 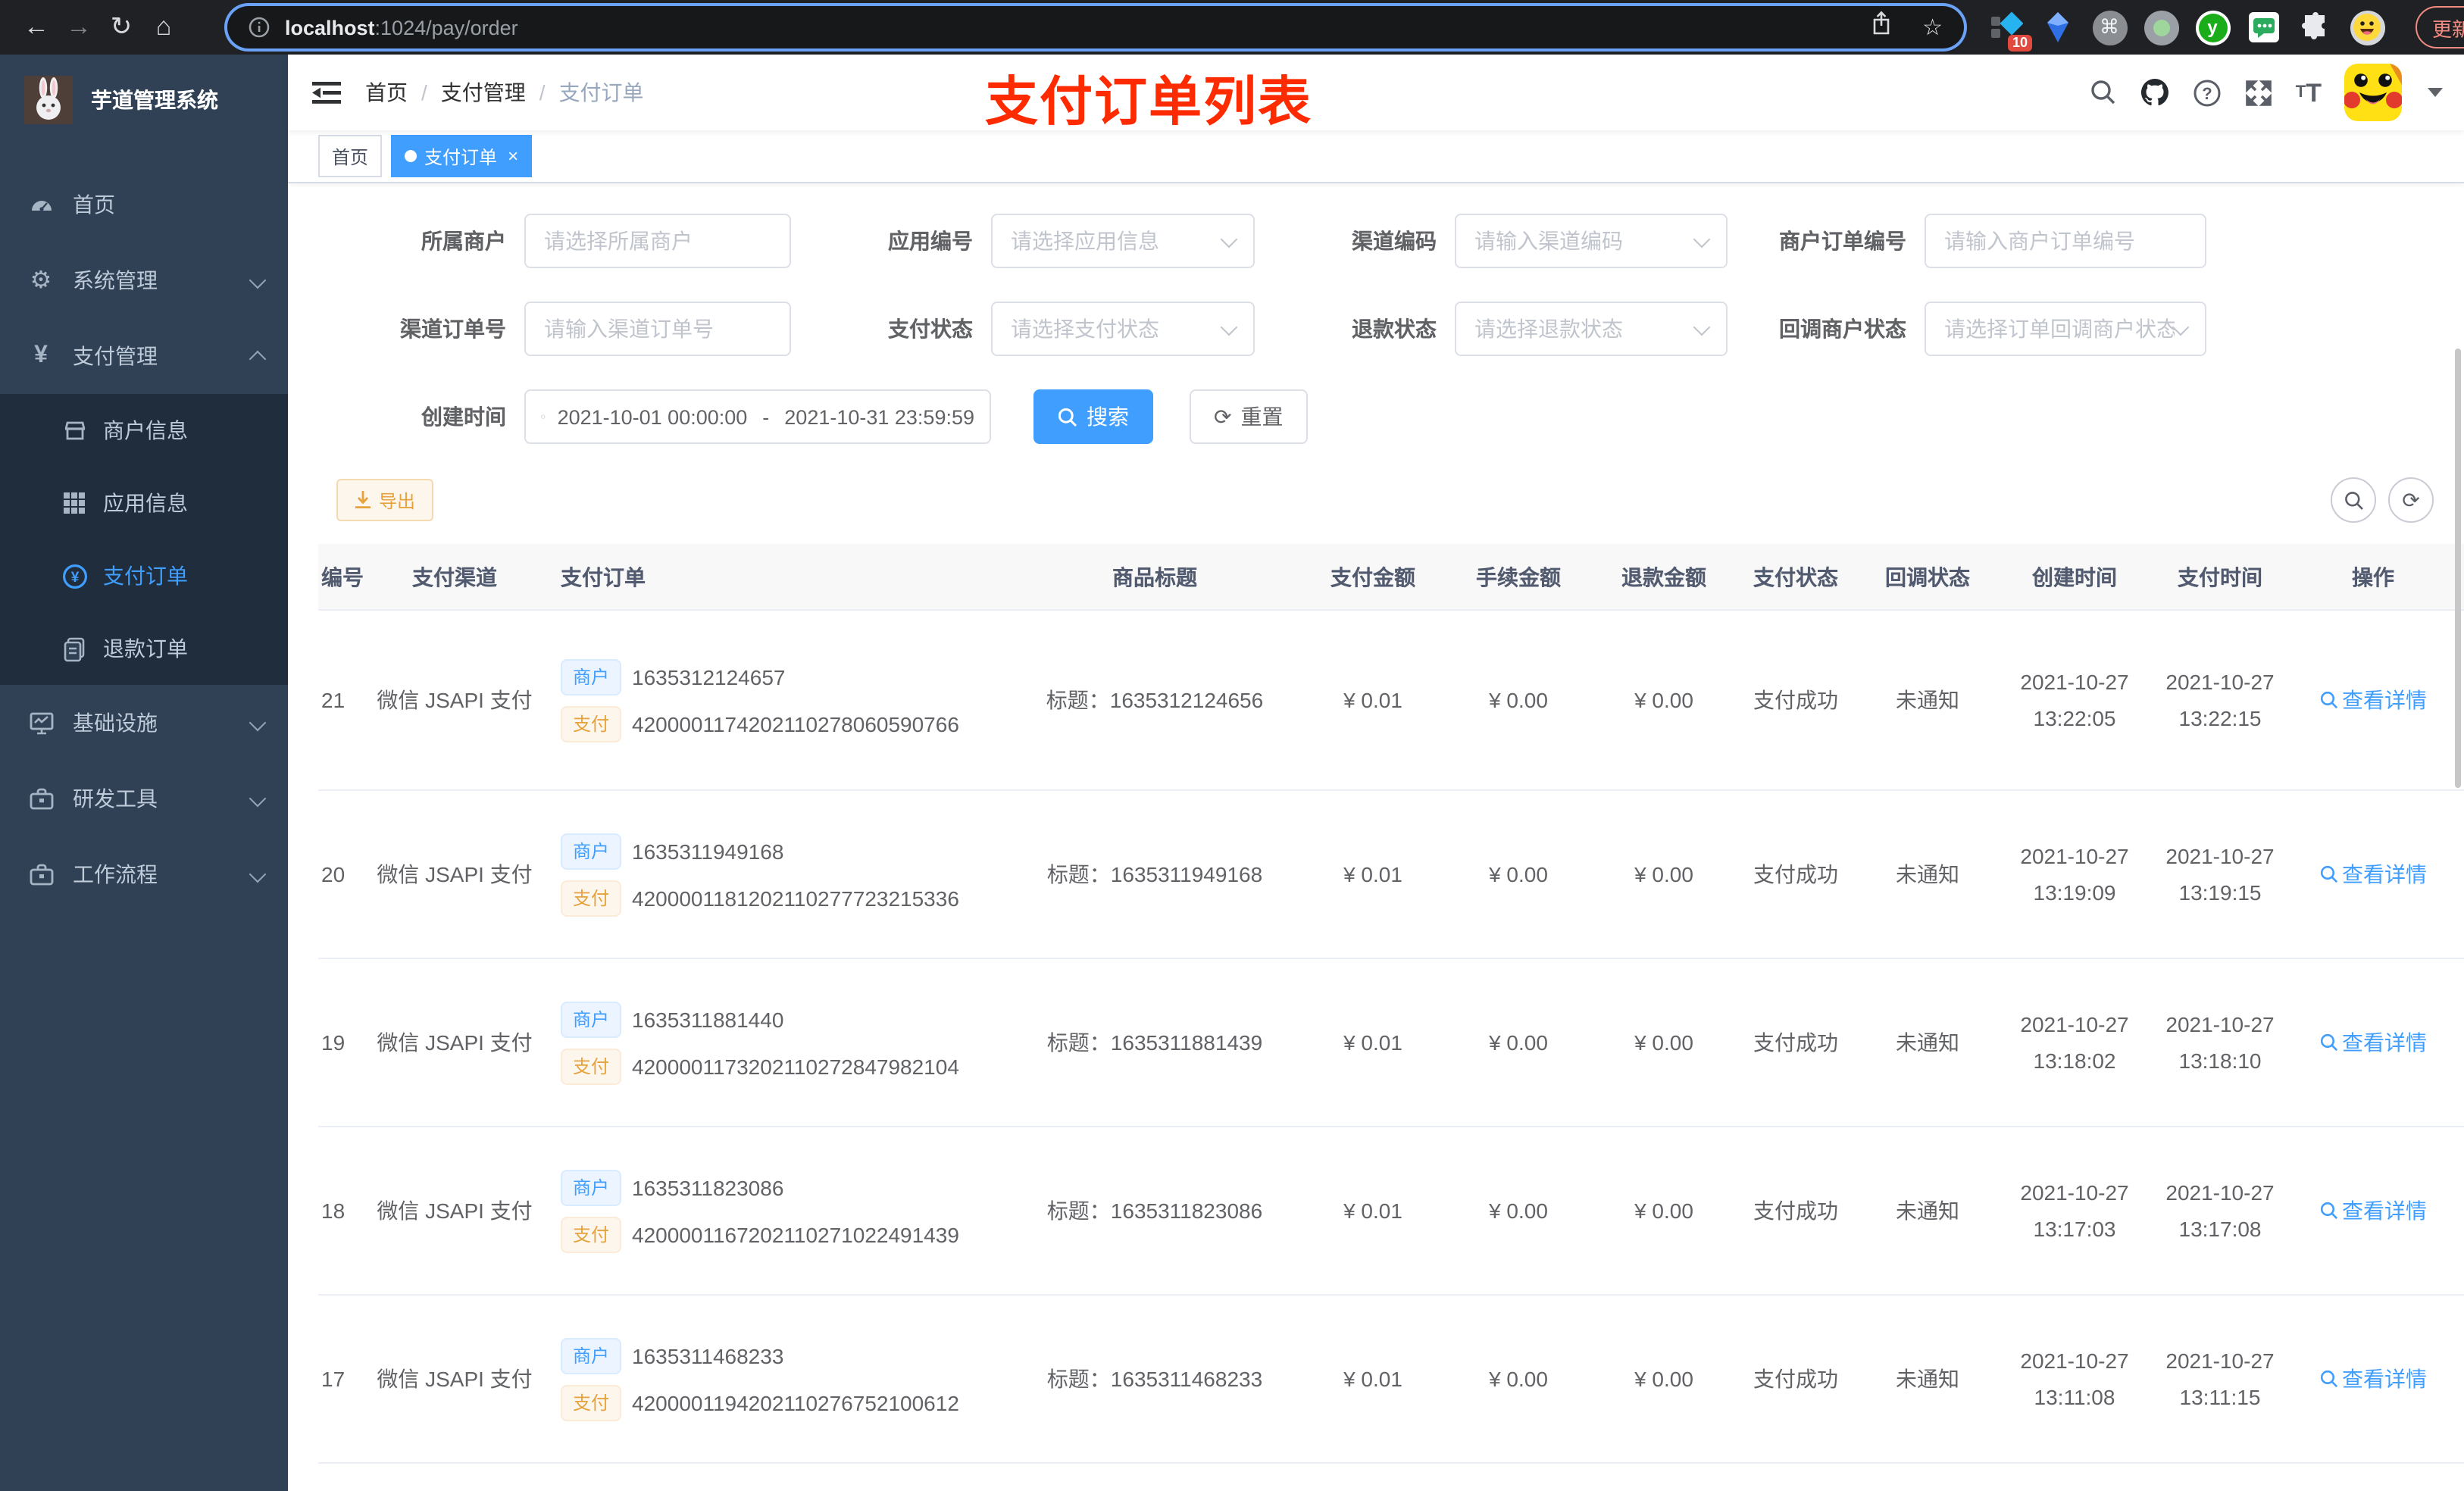 What do you see at coordinates (79, 27) in the screenshot?
I see `browser-forward-icon: →` at bounding box center [79, 27].